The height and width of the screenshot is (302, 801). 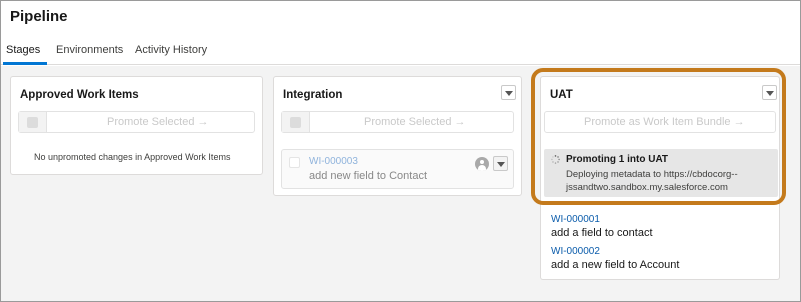 What do you see at coordinates (25, 63) in the screenshot?
I see `active-tab-indicator` at bounding box center [25, 63].